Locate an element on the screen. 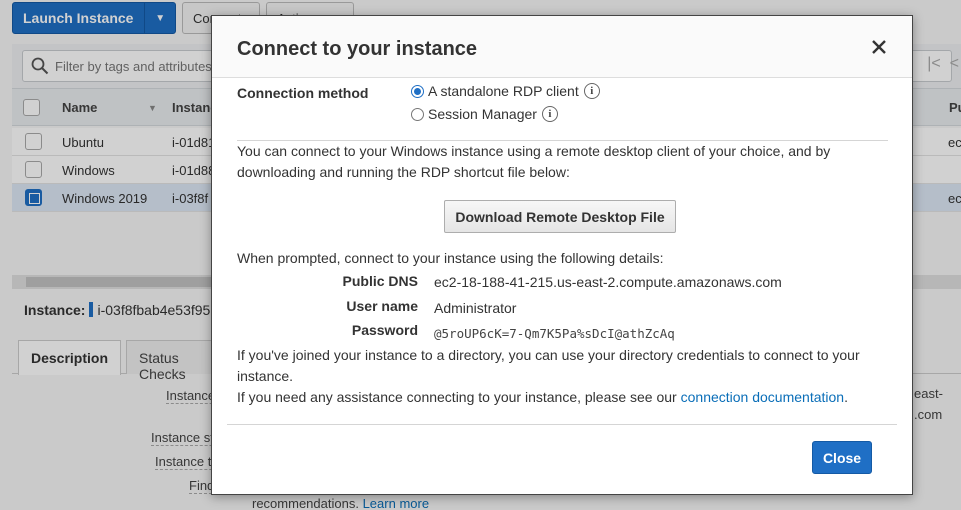 This screenshot has width=961, height=510. username-value: Administrator is located at coordinates (475, 308).